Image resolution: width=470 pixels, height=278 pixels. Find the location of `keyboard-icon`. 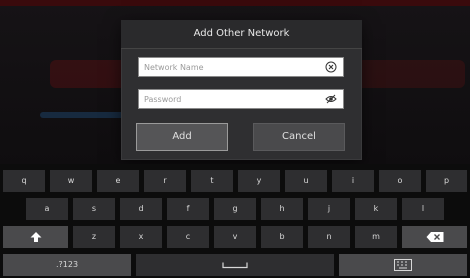

keyboard-icon is located at coordinates (403, 265).